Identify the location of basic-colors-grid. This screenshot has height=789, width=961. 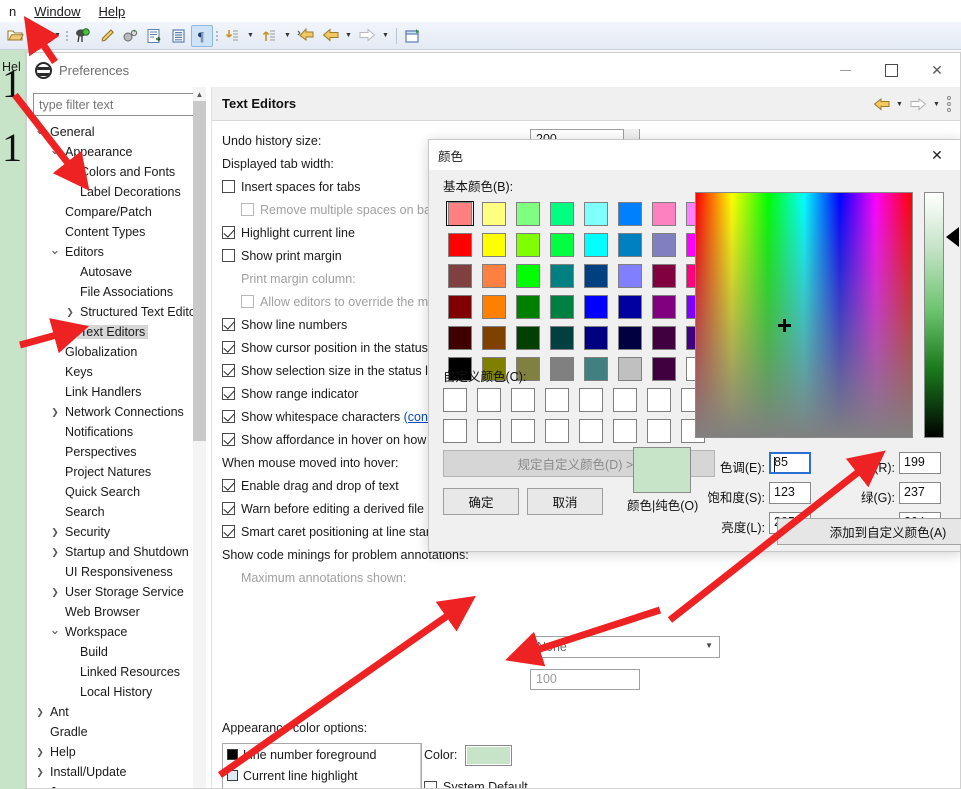
(579, 291).